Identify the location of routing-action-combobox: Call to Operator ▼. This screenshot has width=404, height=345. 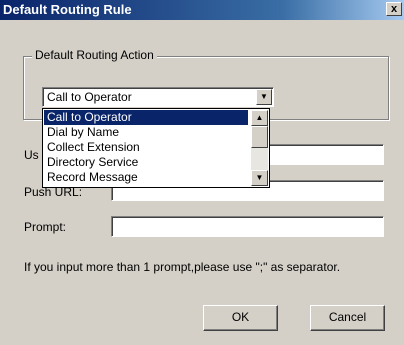
(158, 97).